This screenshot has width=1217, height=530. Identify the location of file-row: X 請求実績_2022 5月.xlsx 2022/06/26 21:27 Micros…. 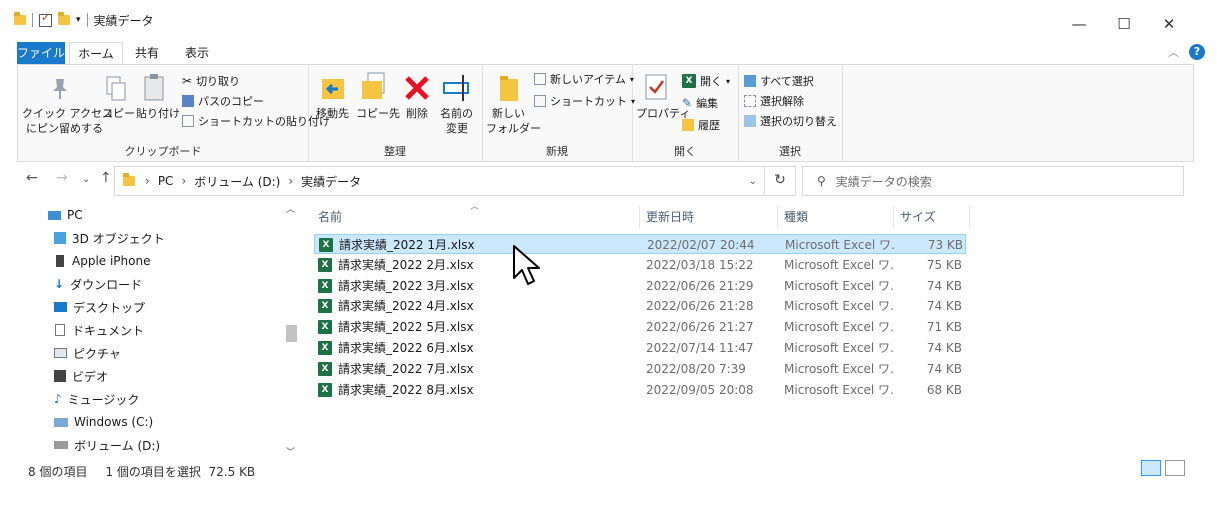
(640, 327).